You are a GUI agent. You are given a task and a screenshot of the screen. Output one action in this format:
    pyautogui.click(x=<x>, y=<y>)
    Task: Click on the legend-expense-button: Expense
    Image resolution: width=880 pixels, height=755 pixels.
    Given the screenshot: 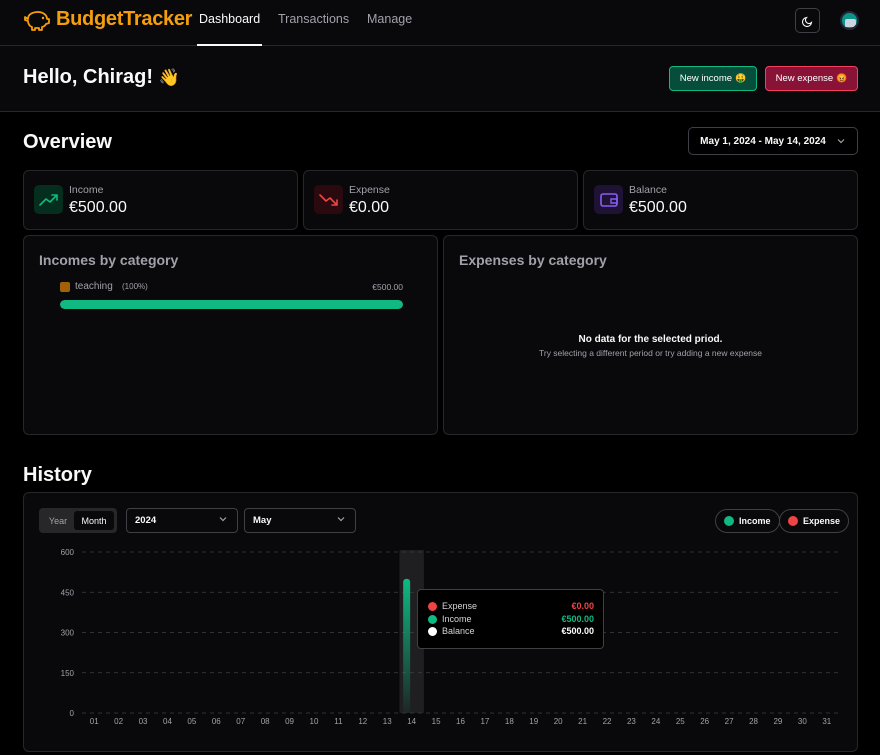 What is the action you would take?
    pyautogui.click(x=814, y=521)
    